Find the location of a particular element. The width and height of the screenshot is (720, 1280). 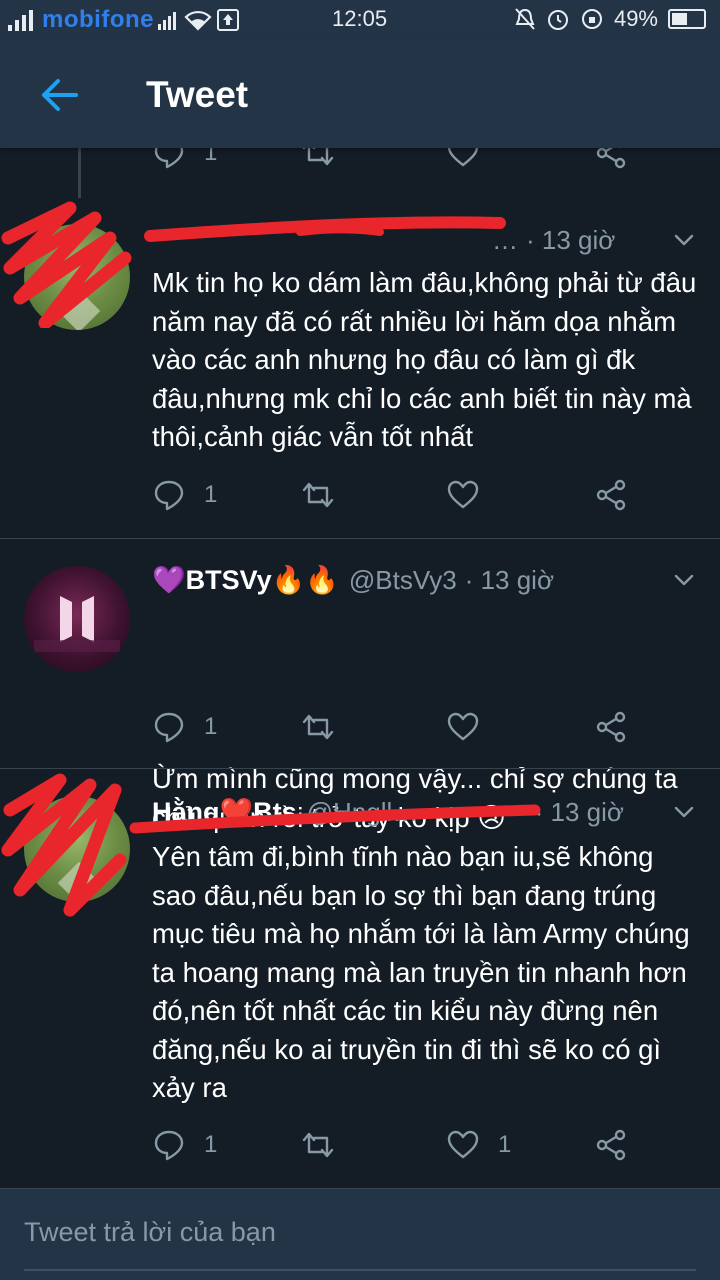

like-button: 1 is located at coordinates (478, 1145).